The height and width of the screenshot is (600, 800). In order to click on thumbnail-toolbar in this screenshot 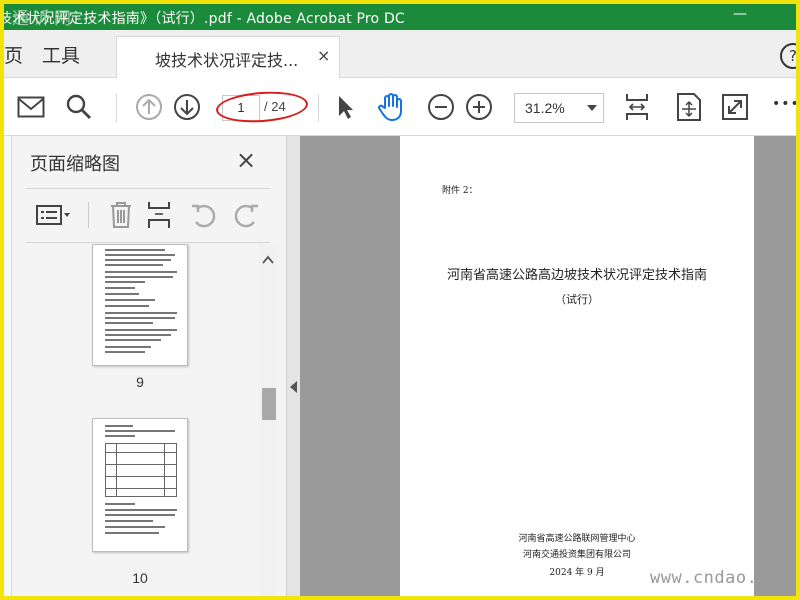, I will do `click(148, 215)`.